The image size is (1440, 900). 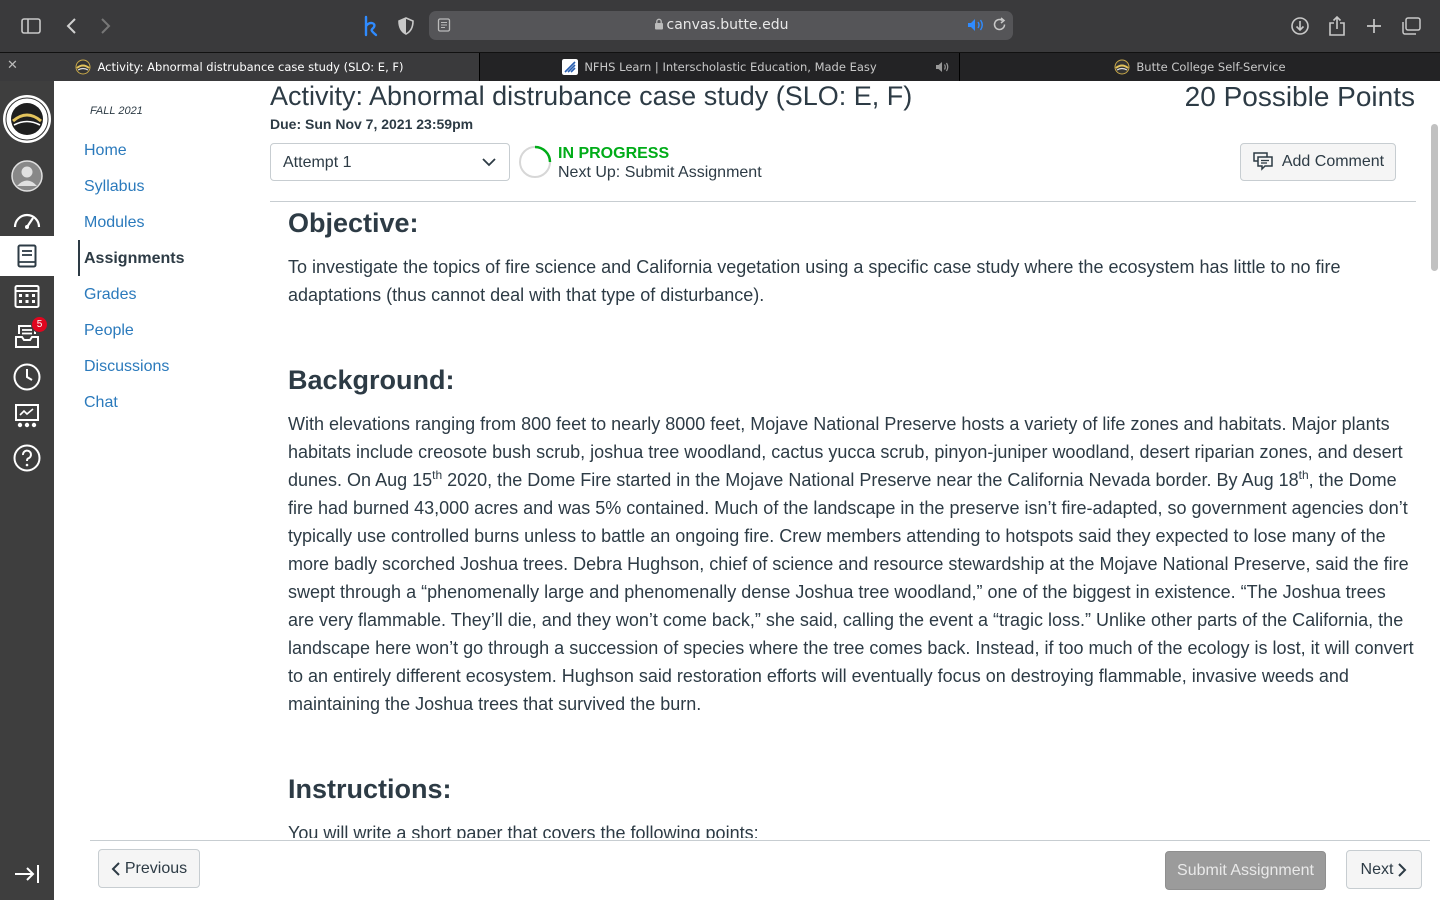 What do you see at coordinates (353, 223) in the screenshot?
I see `objective-heading: Objective:` at bounding box center [353, 223].